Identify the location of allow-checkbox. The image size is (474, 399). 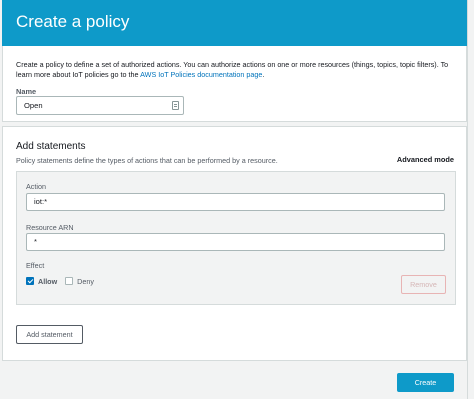
(30, 281).